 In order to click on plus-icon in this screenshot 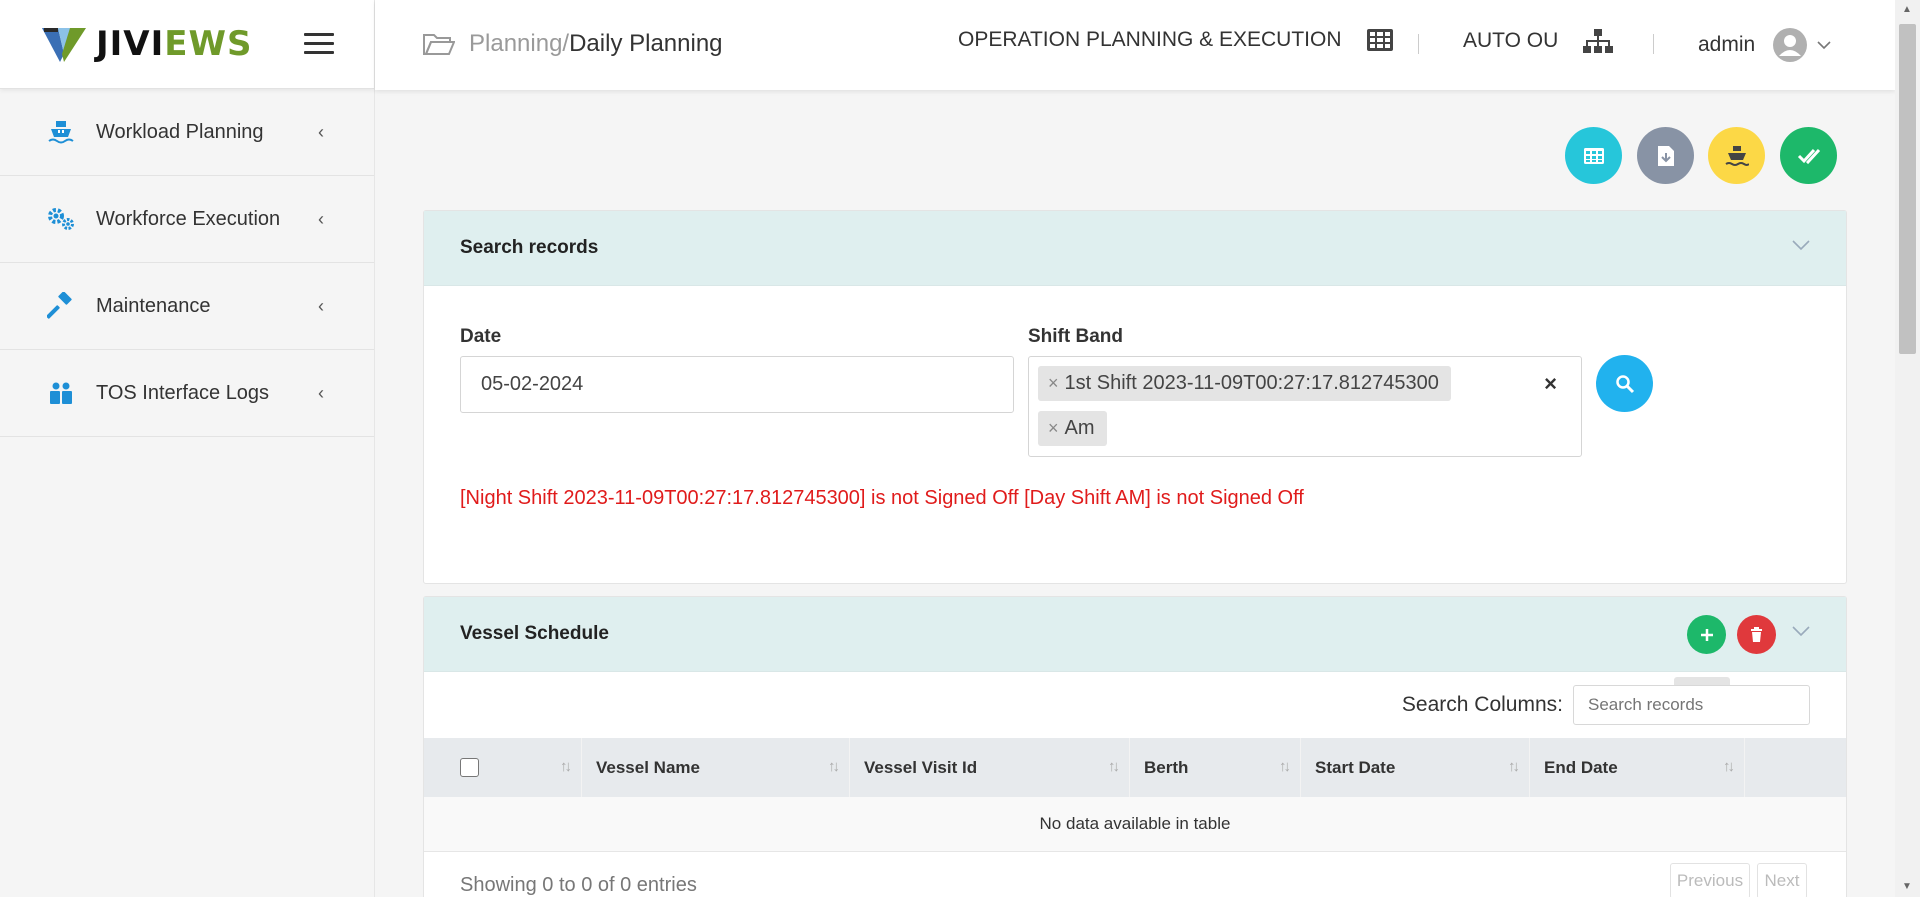, I will do `click(1706, 634)`.